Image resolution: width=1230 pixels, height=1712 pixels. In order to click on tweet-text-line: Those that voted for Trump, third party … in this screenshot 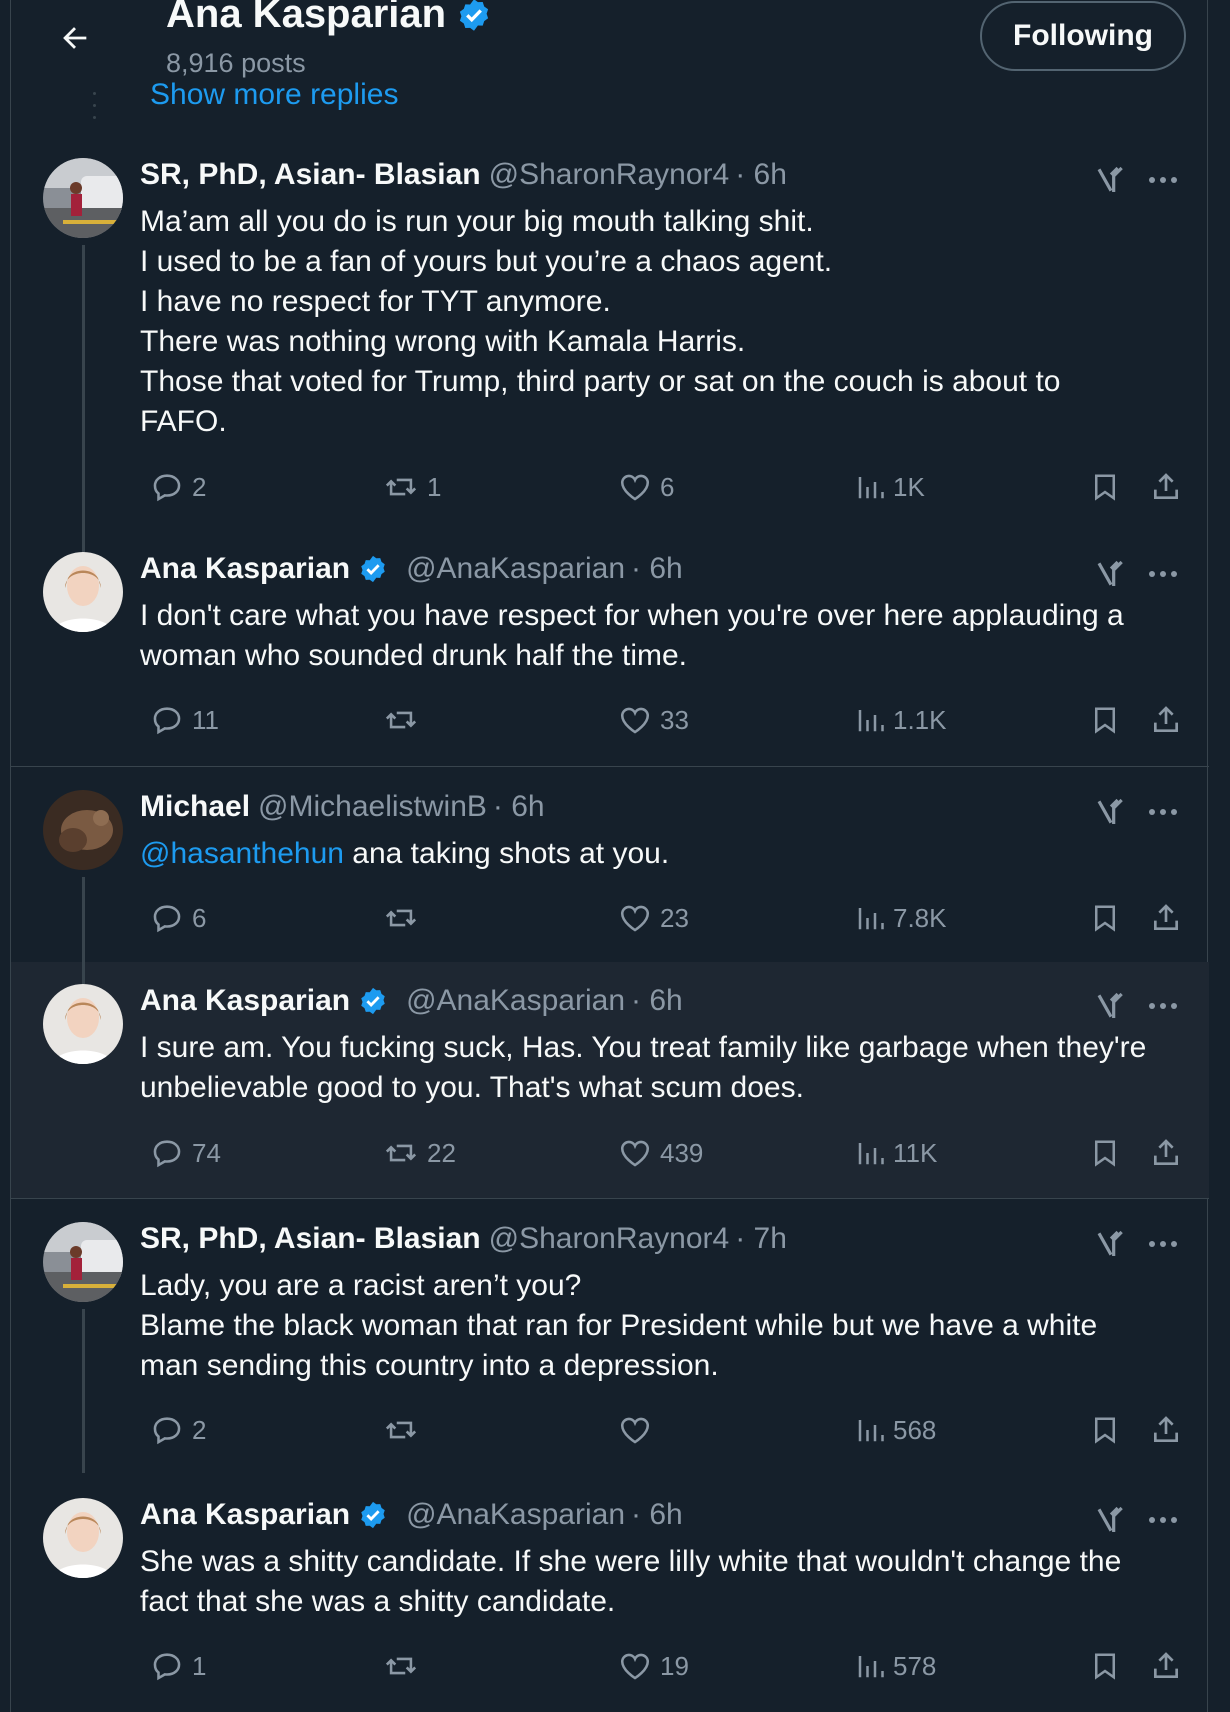, I will do `click(600, 381)`.